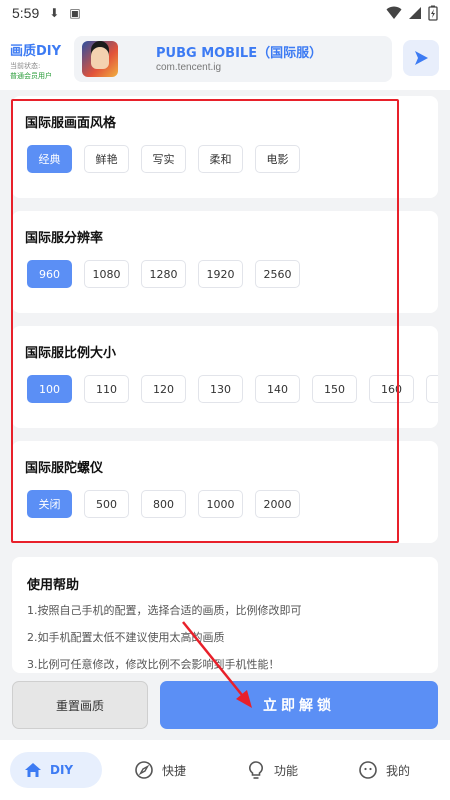  Describe the element at coordinates (53, 585) in the screenshot. I see `help-title: 使用帮助` at that location.